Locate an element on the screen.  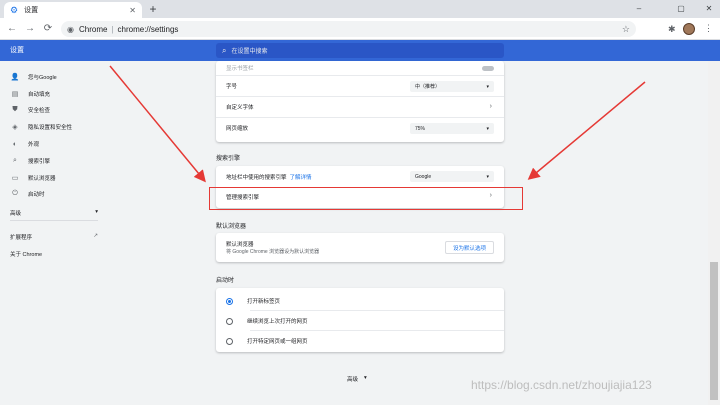
watermark: https://blog.csdn.net/zhoujiajia123 is located at coordinates (561, 385).